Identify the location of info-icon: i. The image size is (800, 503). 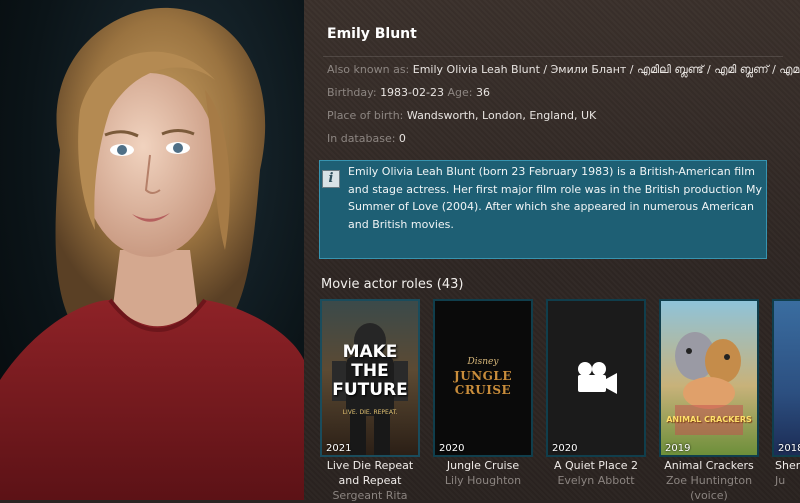
(331, 179).